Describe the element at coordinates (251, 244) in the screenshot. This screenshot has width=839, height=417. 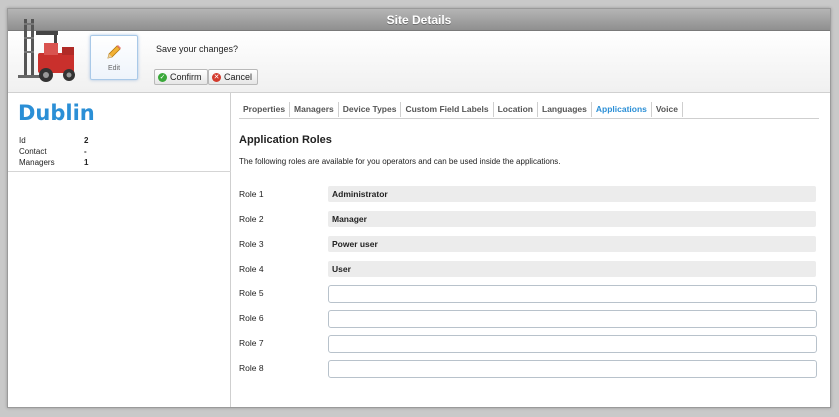
I see `role-label: Role 3` at that location.